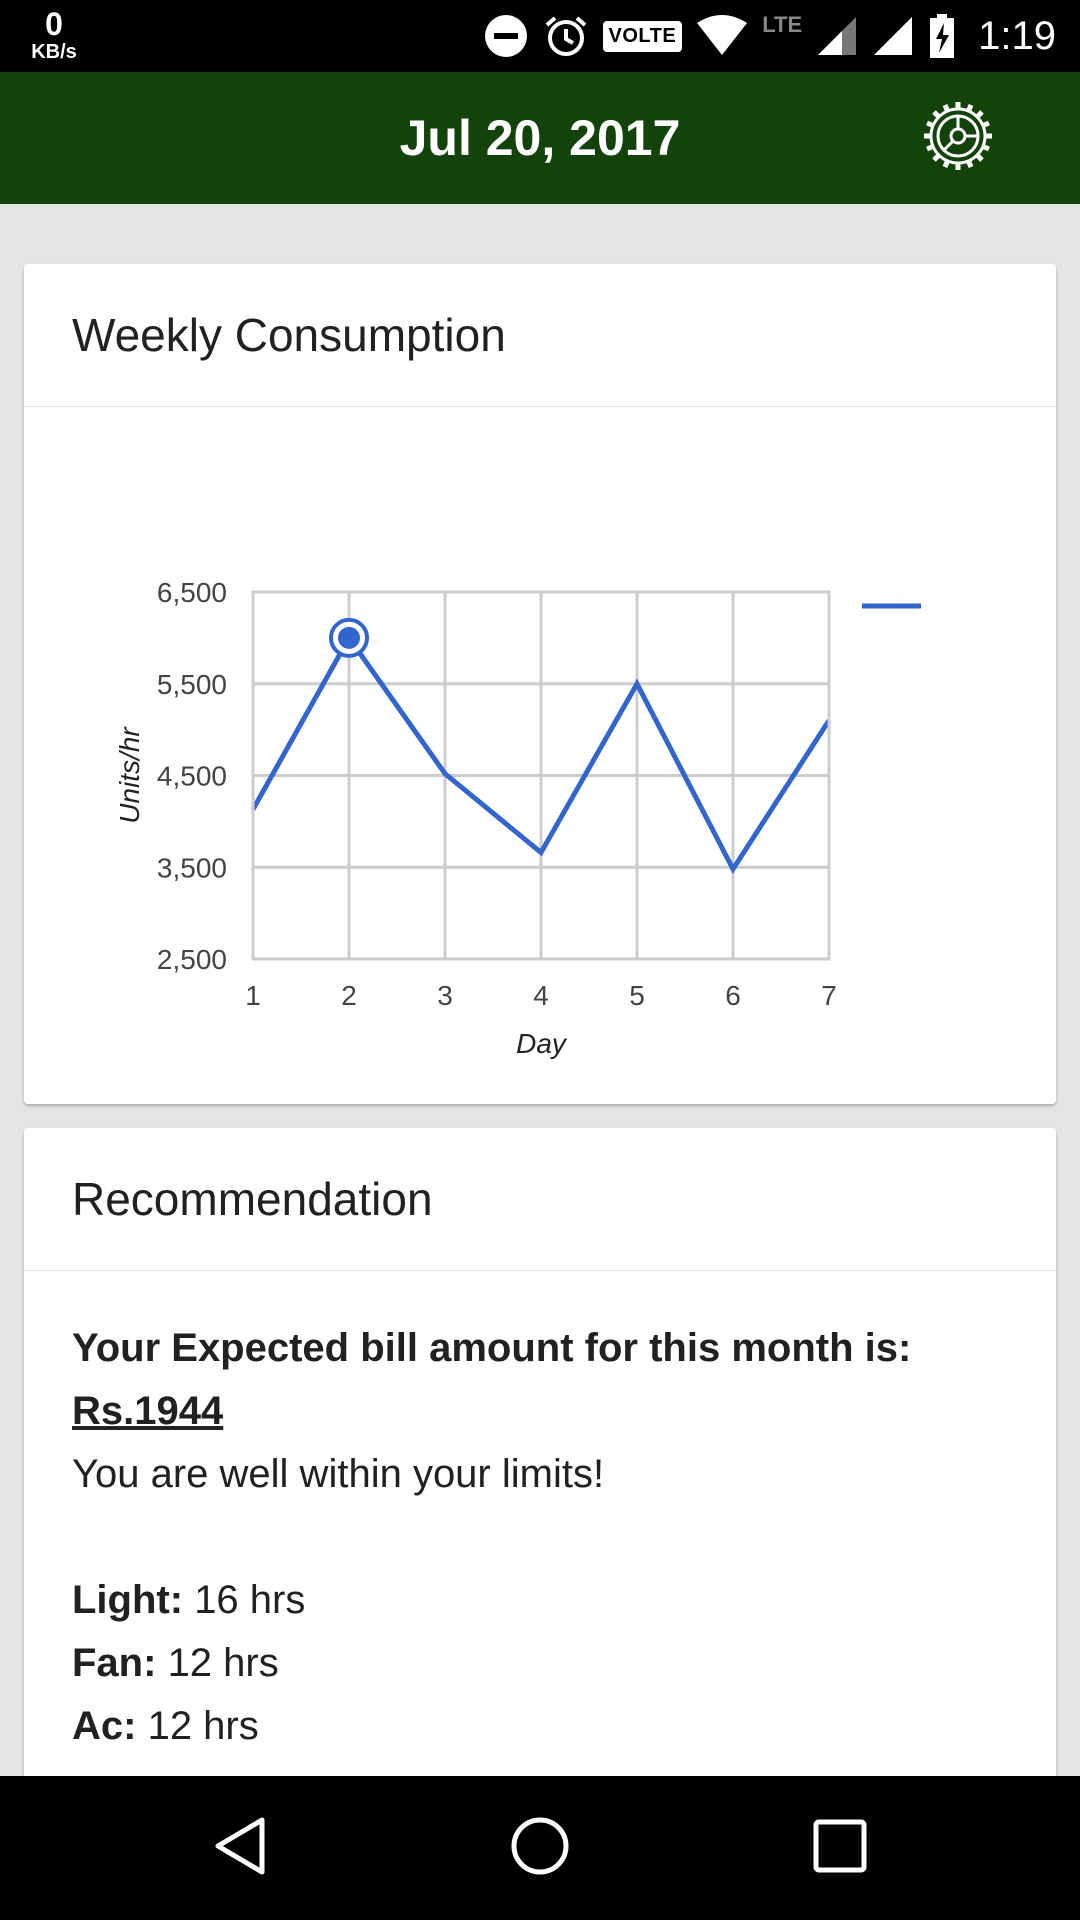  Describe the element at coordinates (540, 1663) in the screenshot. I see `appliance-row: Fan: 12 hrs` at that location.